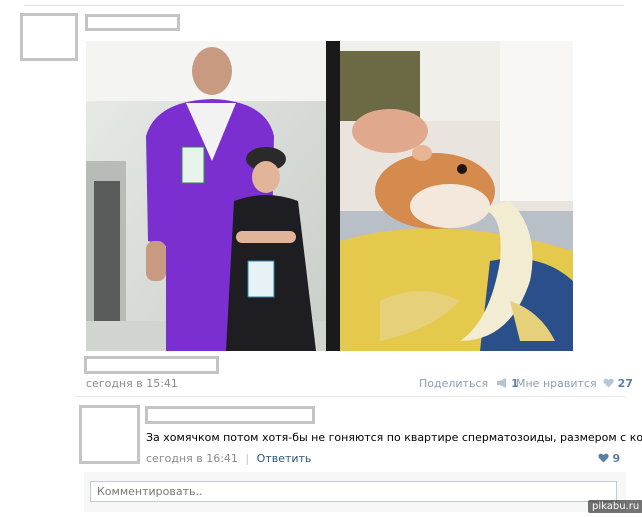 The width and height of the screenshot is (642, 517). What do you see at coordinates (230, 415) in the screenshot?
I see `comment-author-name` at bounding box center [230, 415].